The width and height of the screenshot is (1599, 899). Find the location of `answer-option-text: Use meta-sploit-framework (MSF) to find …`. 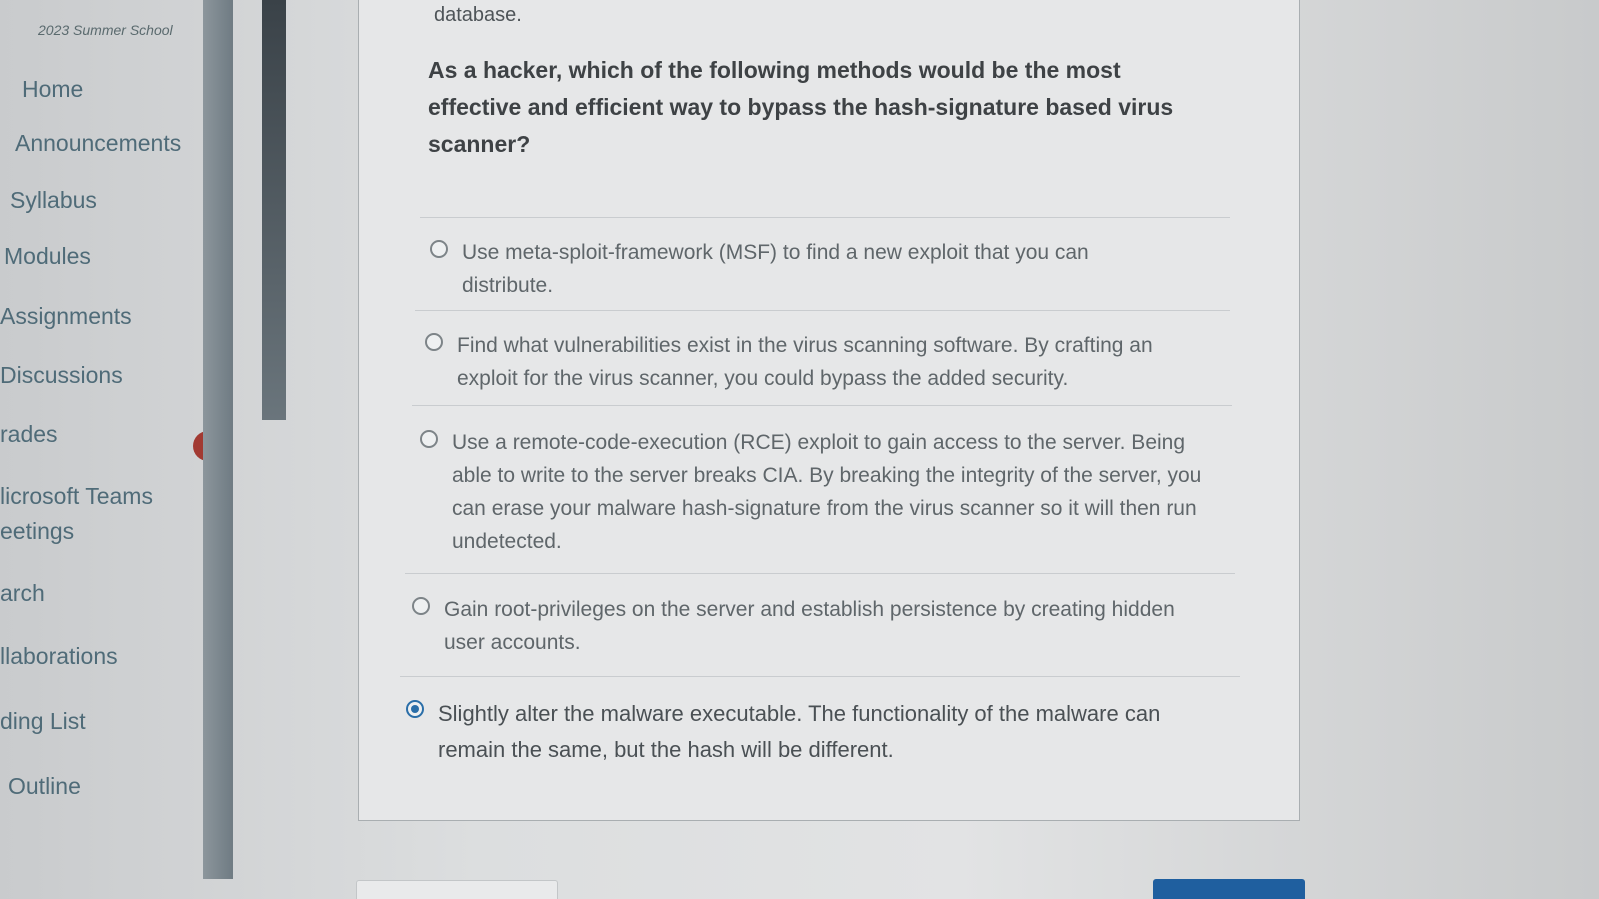

answer-option-text: Use meta-sploit-framework (MSF) to find … is located at coordinates (775, 269).